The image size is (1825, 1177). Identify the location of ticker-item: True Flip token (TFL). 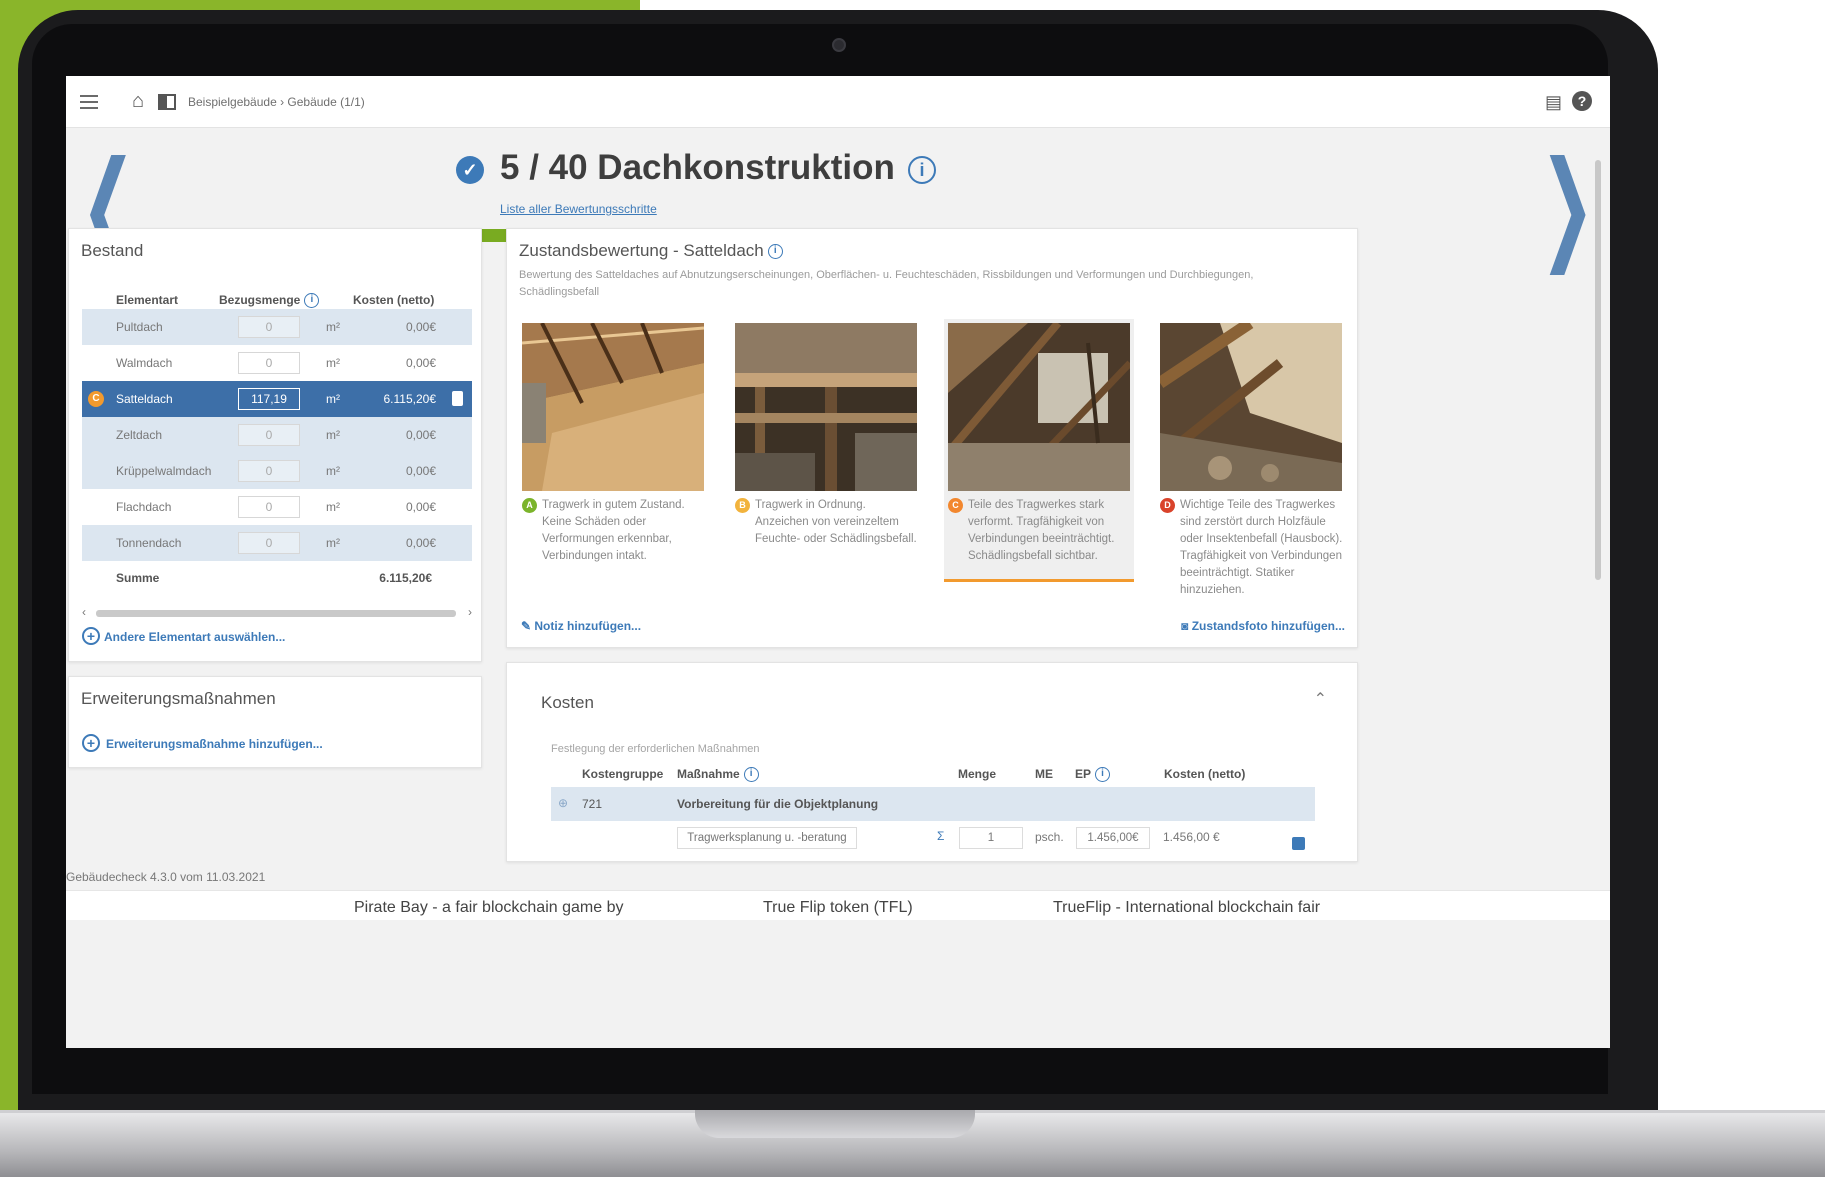
(838, 908).